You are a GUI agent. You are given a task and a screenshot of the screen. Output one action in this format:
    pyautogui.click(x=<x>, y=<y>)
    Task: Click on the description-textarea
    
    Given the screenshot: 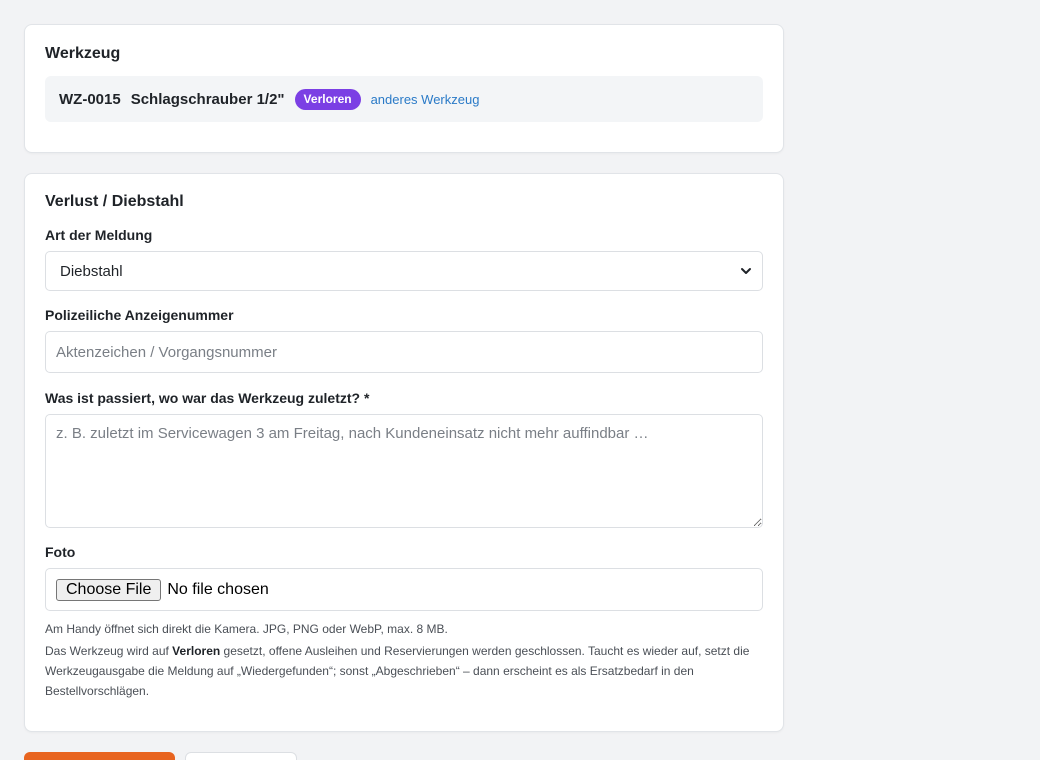 What is the action you would take?
    pyautogui.click(x=404, y=471)
    